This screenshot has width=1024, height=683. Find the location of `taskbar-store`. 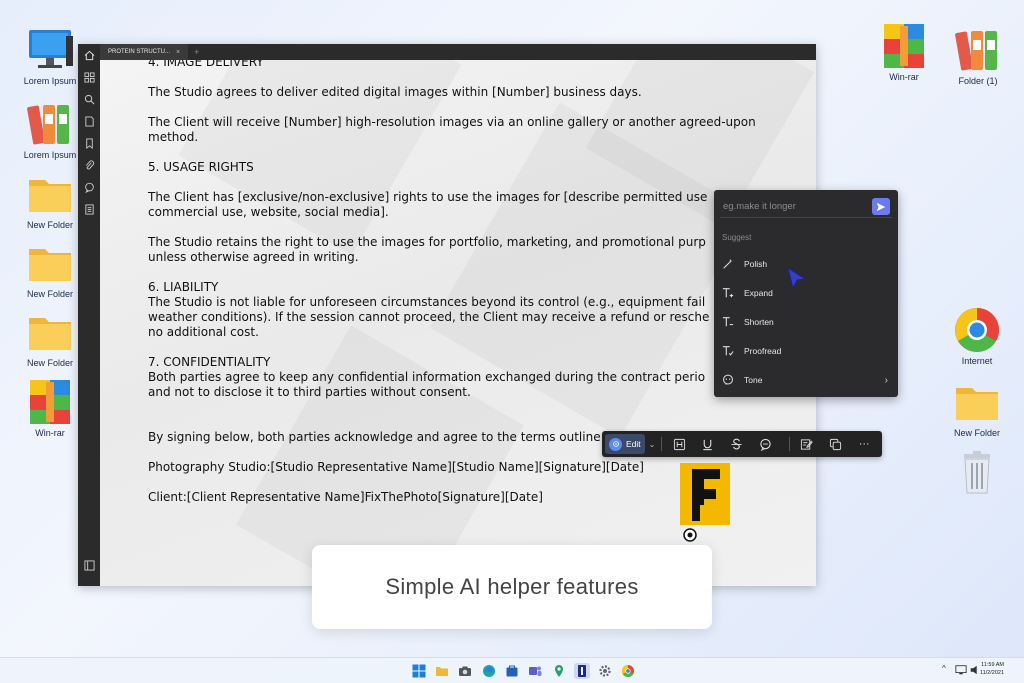

taskbar-store is located at coordinates (512, 671).